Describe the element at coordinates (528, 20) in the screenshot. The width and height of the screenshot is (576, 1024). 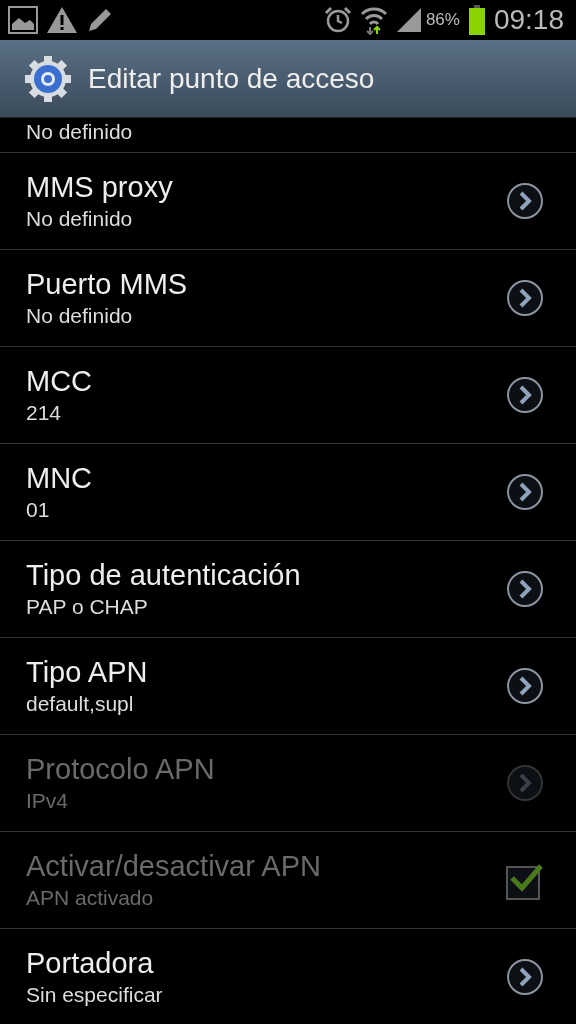
I see `clock: 09:18` at that location.